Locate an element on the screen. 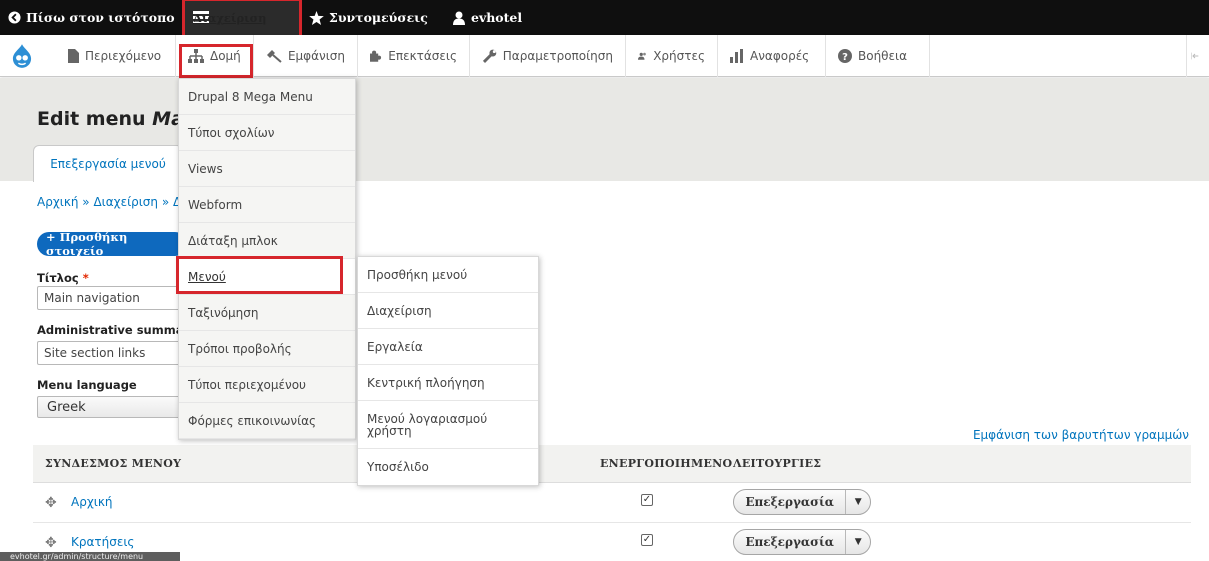 This screenshot has height=561, width=1209. tray-item-configuration-label: Παραμετροποίηση is located at coordinates (557, 56).